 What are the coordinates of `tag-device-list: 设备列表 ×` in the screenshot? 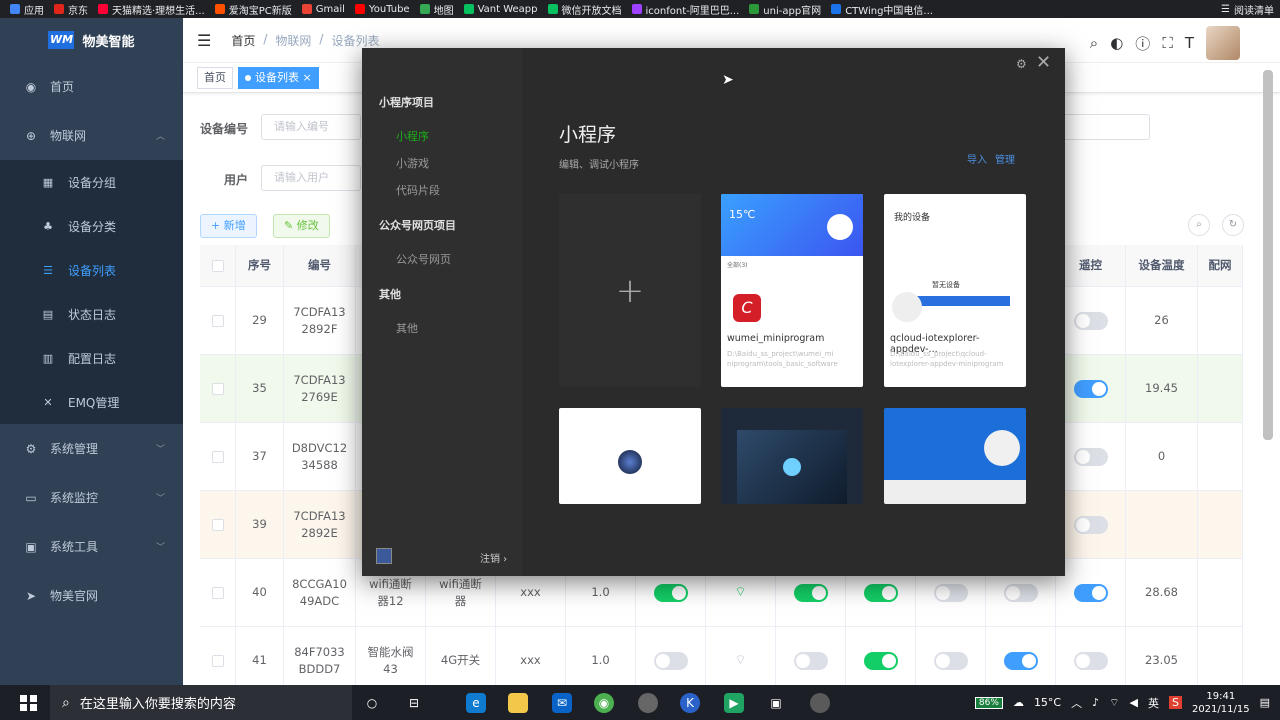 It's located at (278, 77).